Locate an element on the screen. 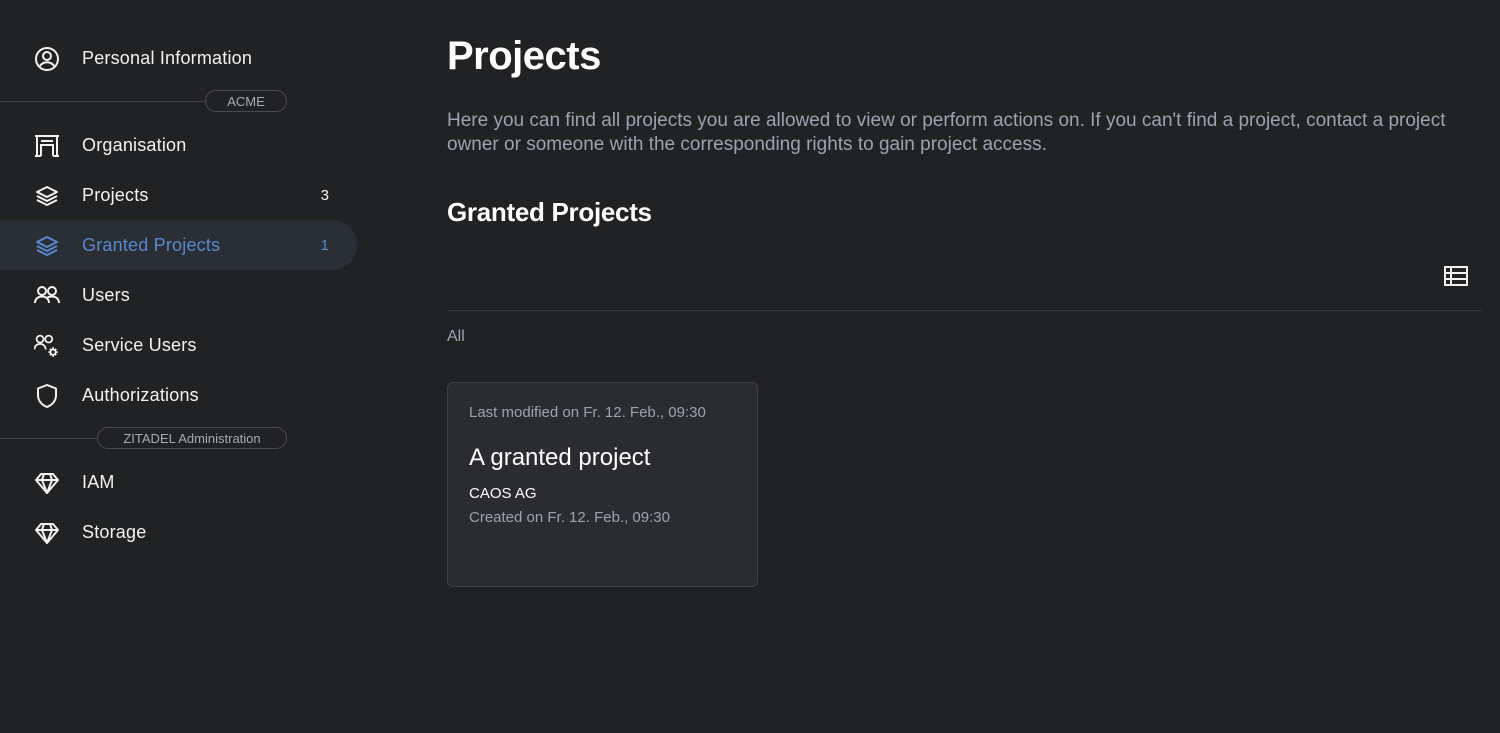 This screenshot has width=1500, height=733. sidebar-item-label: Authorizations is located at coordinates (140, 394).